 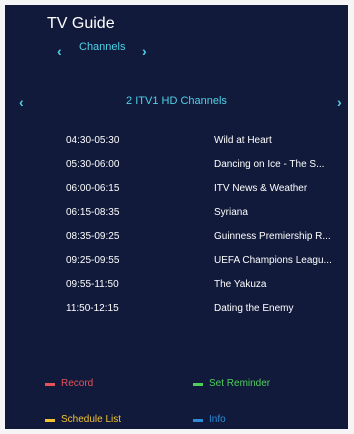 I want to click on program-title: ITV News & Weather, so click(x=261, y=188).